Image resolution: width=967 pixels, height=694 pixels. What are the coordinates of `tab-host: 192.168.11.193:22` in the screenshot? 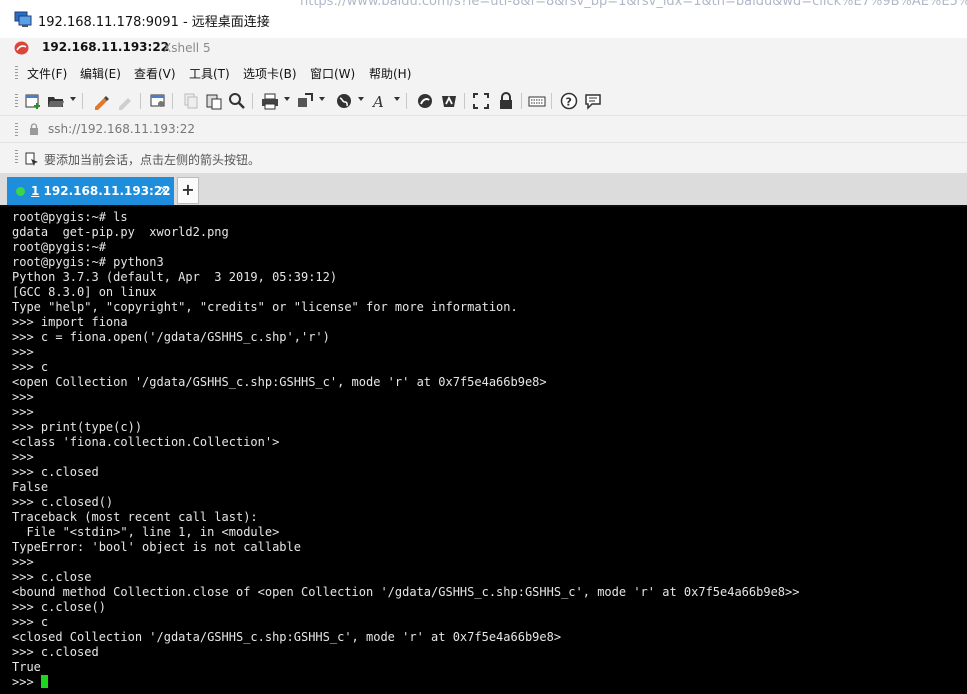 It's located at (105, 191).